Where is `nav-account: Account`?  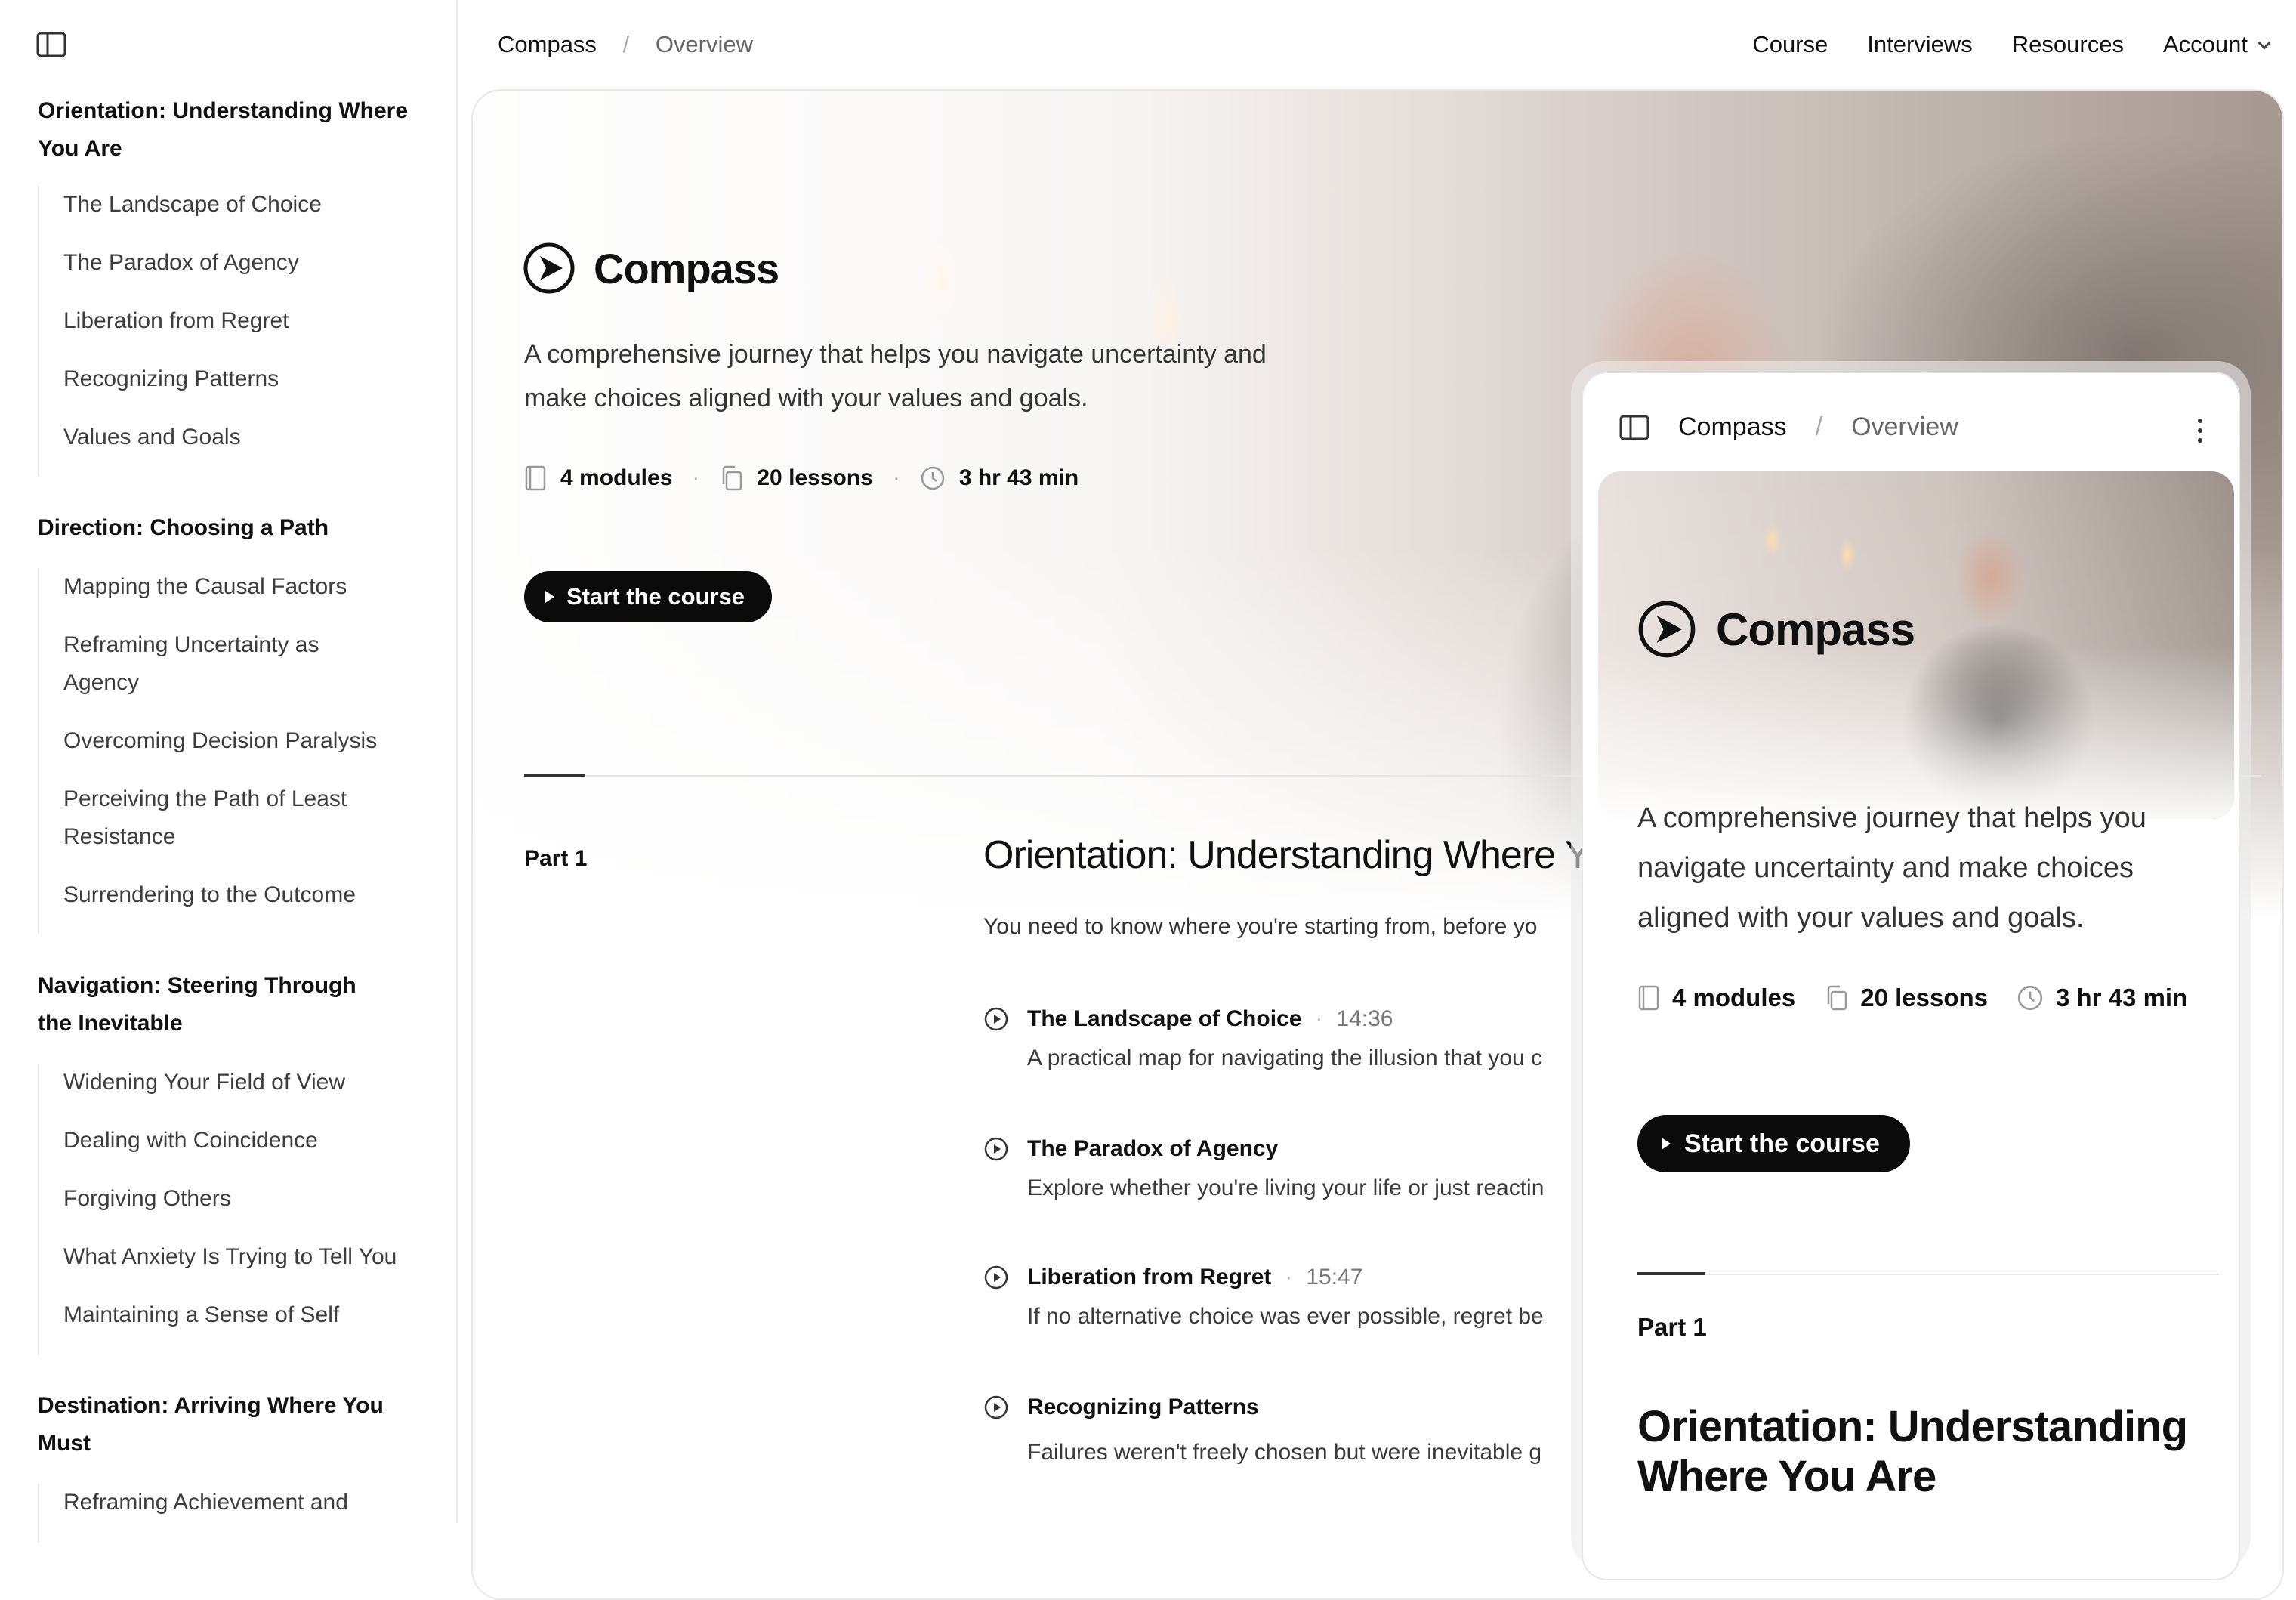 nav-account: Account is located at coordinates (2216, 44).